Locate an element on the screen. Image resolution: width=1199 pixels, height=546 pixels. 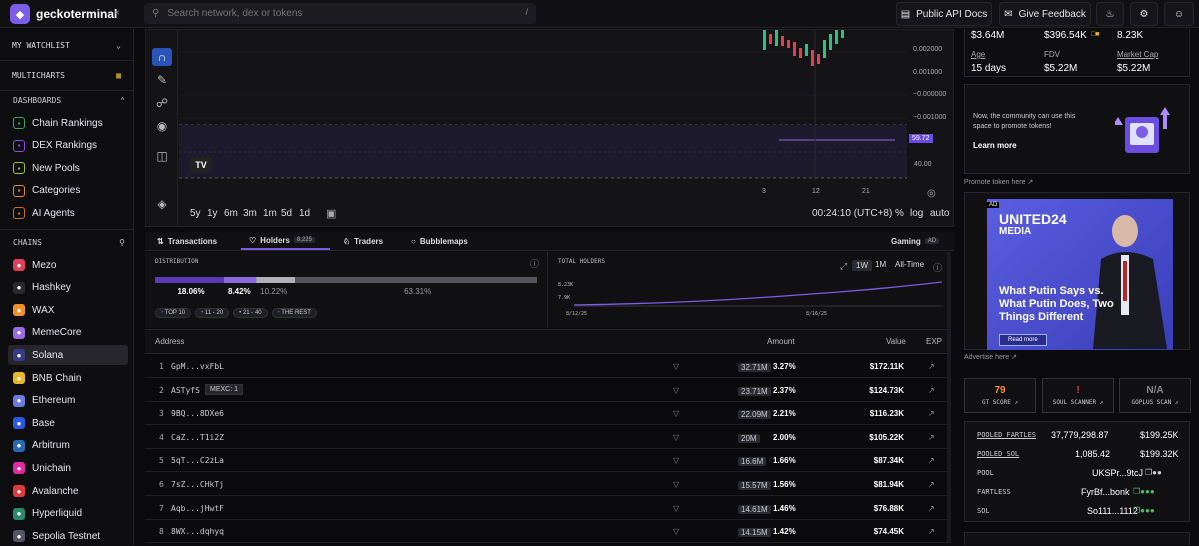
tab-transactions: ⇅ Transactions is located at coordinates (187, 241).